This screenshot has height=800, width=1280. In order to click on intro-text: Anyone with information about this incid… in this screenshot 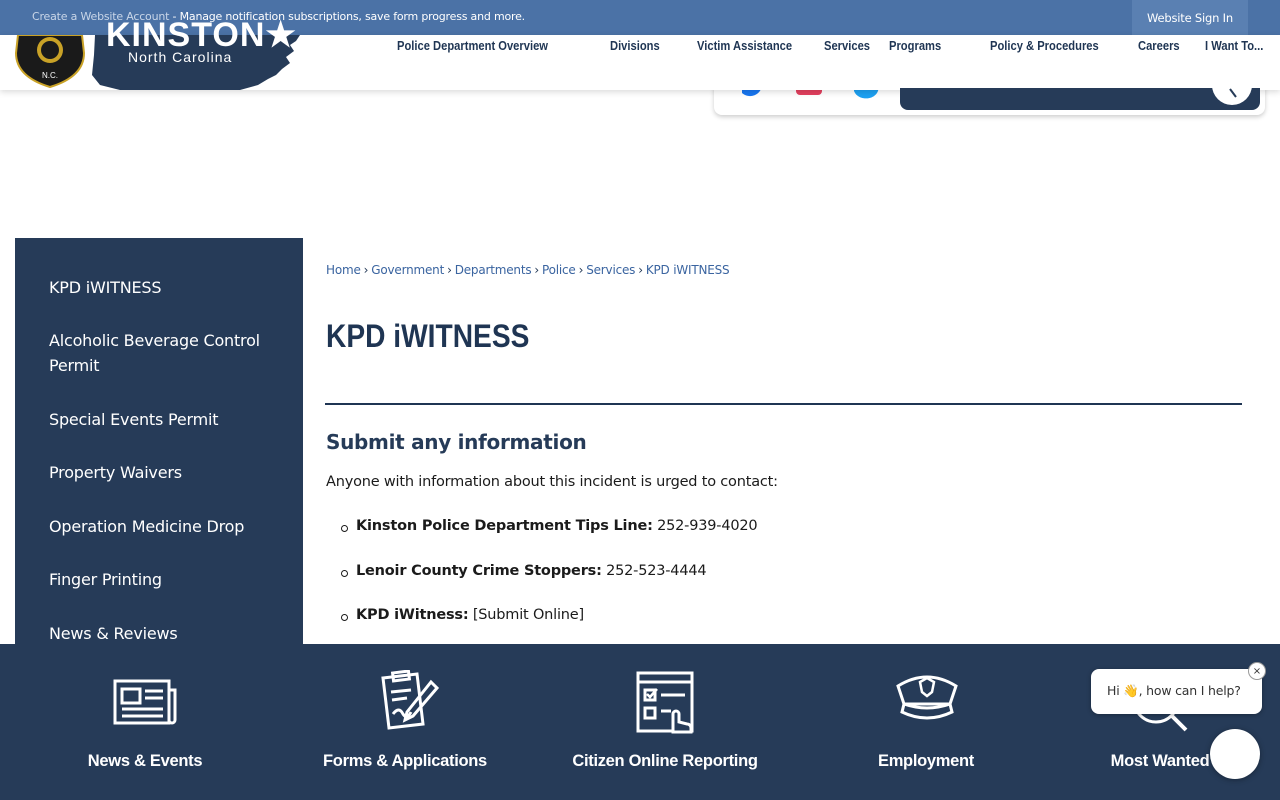, I will do `click(552, 482)`.